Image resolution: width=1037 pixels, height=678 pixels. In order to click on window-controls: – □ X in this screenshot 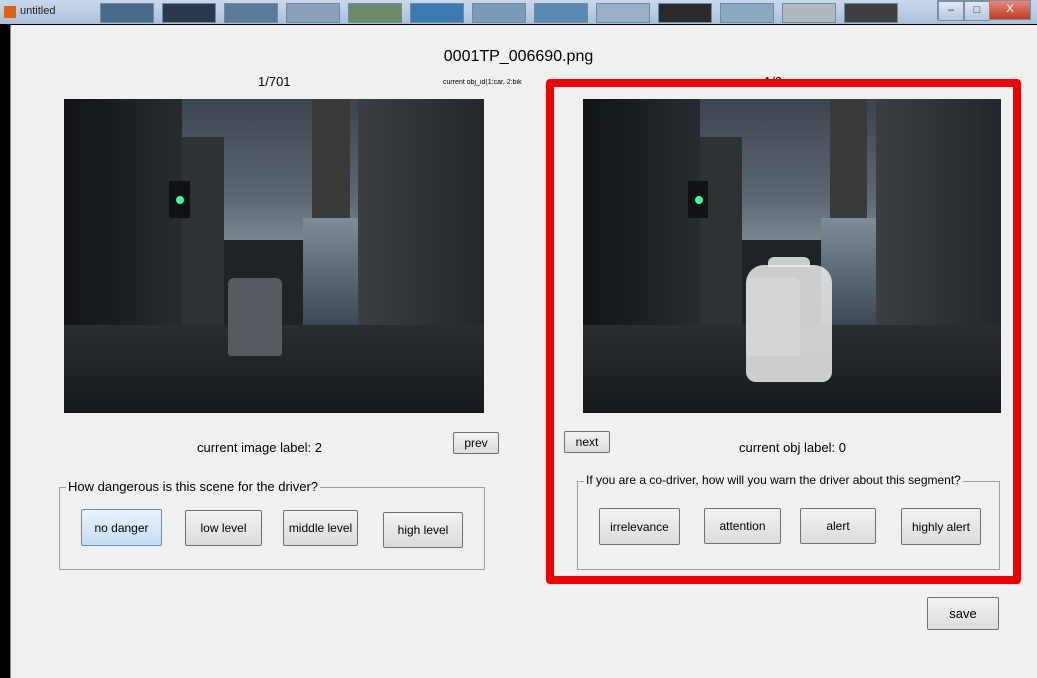, I will do `click(984, 10)`.